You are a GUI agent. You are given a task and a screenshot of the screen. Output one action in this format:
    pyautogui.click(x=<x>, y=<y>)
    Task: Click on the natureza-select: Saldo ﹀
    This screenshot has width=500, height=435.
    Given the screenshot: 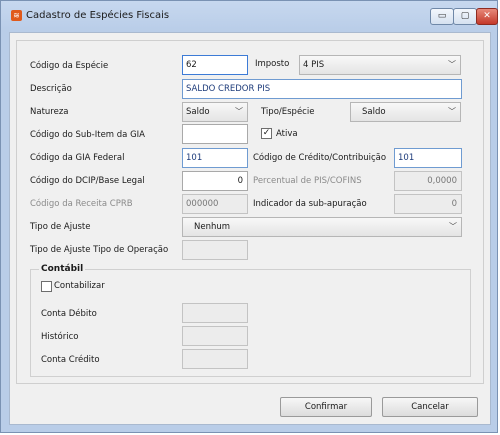 What is the action you would take?
    pyautogui.click(x=215, y=112)
    